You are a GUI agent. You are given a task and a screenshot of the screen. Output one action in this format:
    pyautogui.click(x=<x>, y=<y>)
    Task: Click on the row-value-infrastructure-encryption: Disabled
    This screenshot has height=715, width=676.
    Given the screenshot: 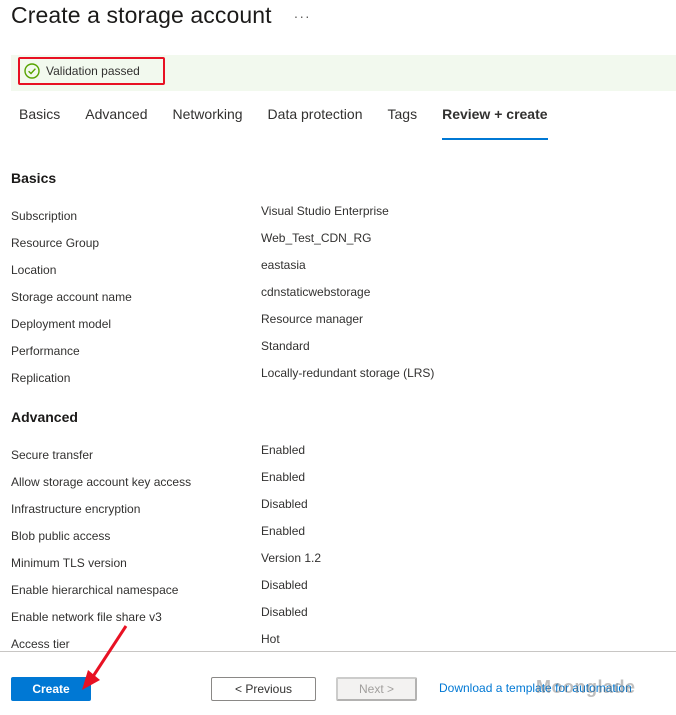 What is the action you would take?
    pyautogui.click(x=284, y=504)
    